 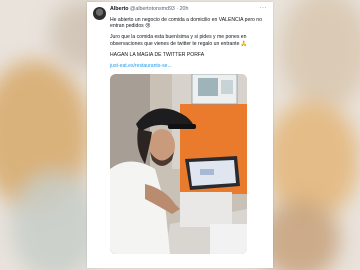 I want to click on tweet-paragraph: HAGAN LA MAGIA DE TWITTER PORFA, so click(x=157, y=54).